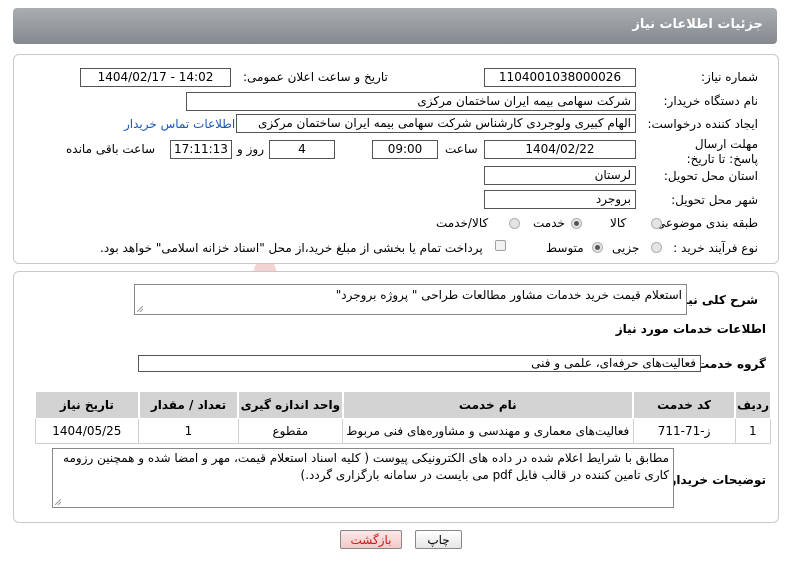 The height and width of the screenshot is (566, 788). Describe the element at coordinates (179, 124) in the screenshot. I see `buyer-contact-link: اطلاعات تماس خریدار` at that location.